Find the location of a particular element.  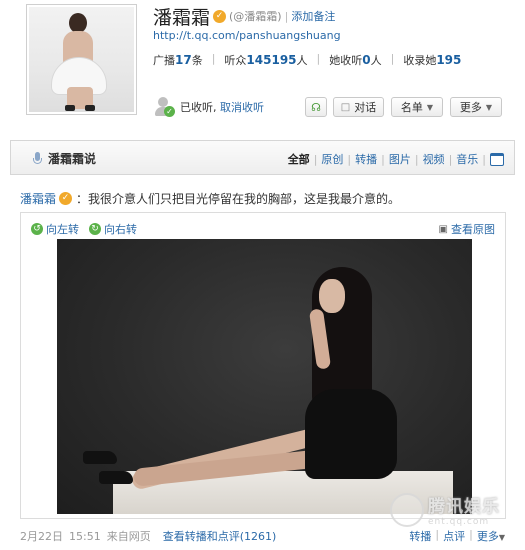

collected-stat: 收录她195 is located at coordinates (432, 60).